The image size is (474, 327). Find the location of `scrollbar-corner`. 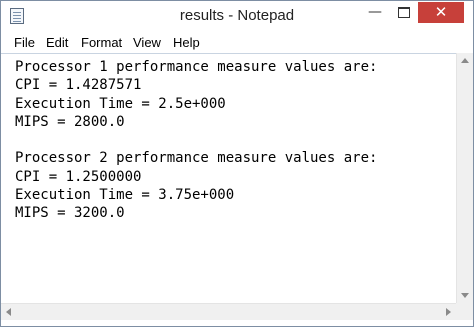

scrollbar-corner is located at coordinates (464, 311).